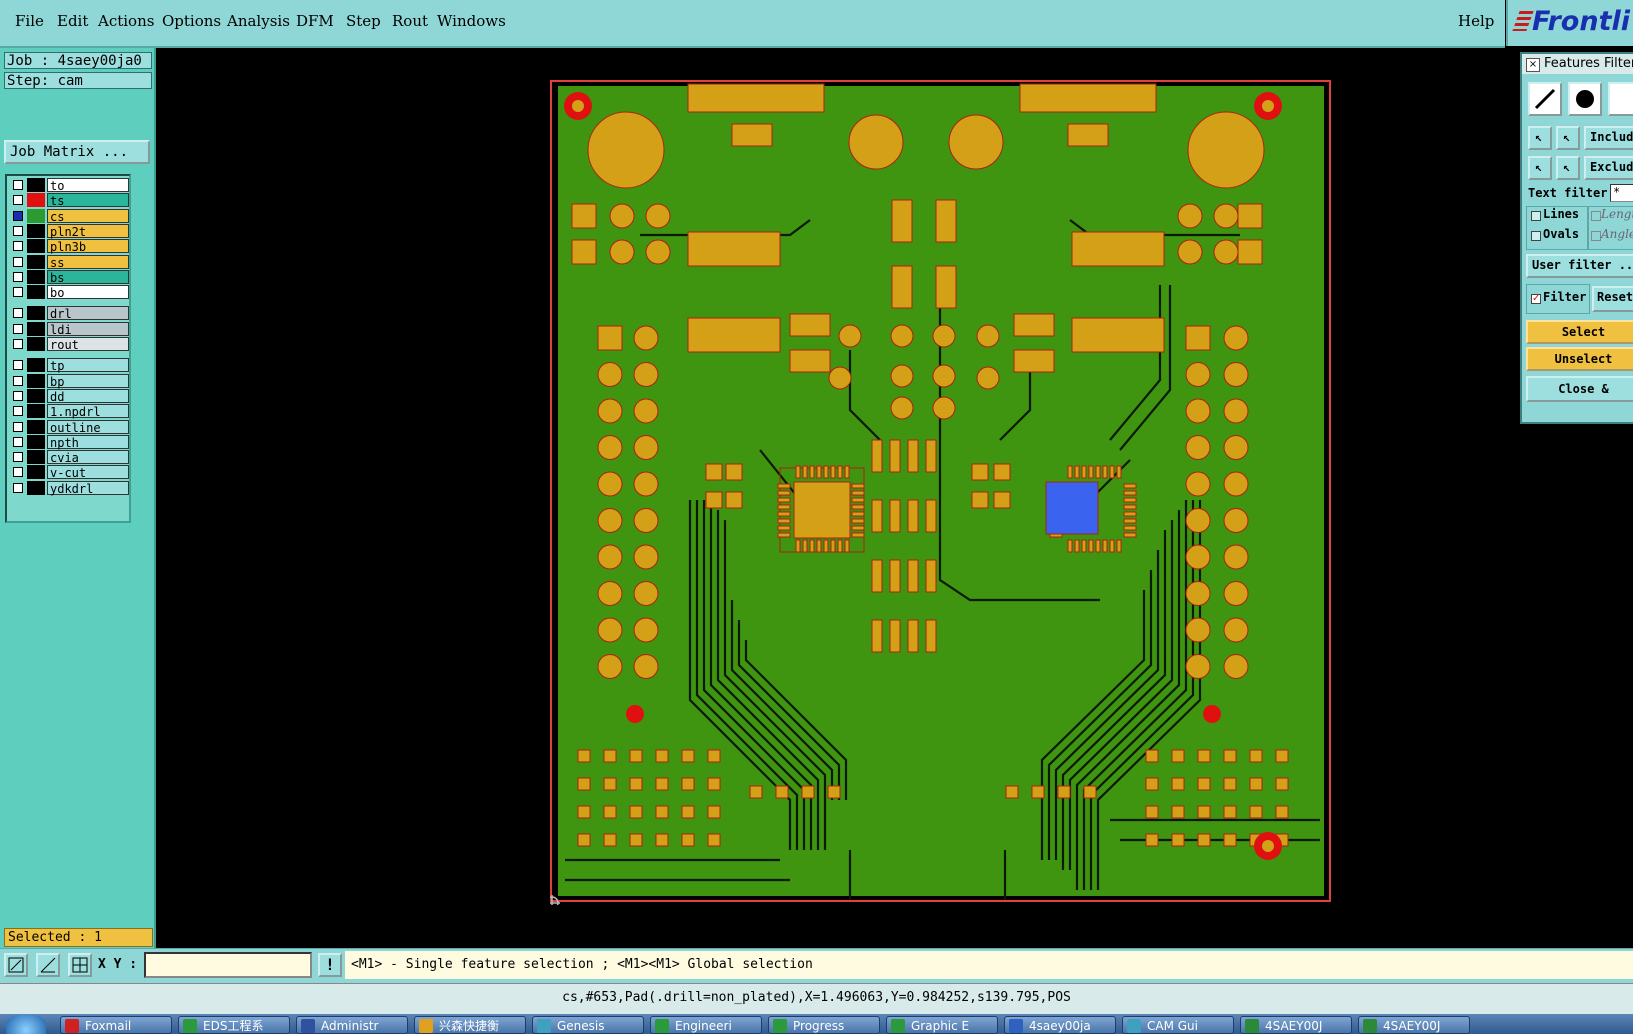  I want to click on start-button, so click(26, 1024).